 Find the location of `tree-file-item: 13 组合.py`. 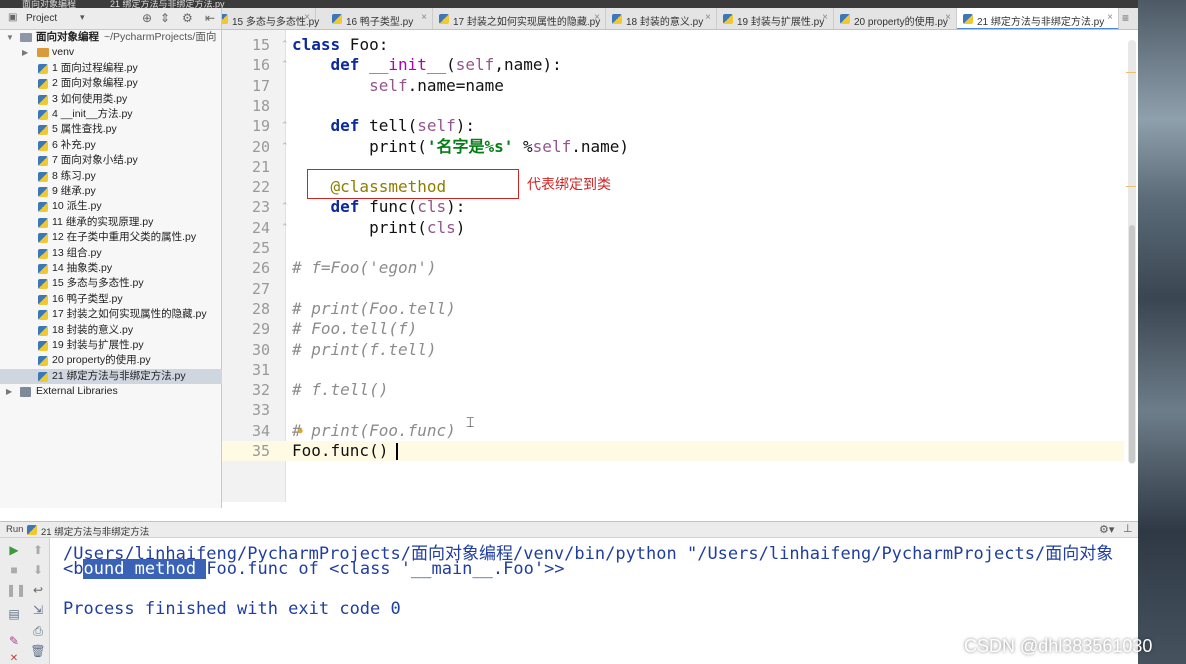

tree-file-item: 13 组合.py is located at coordinates (111, 253).